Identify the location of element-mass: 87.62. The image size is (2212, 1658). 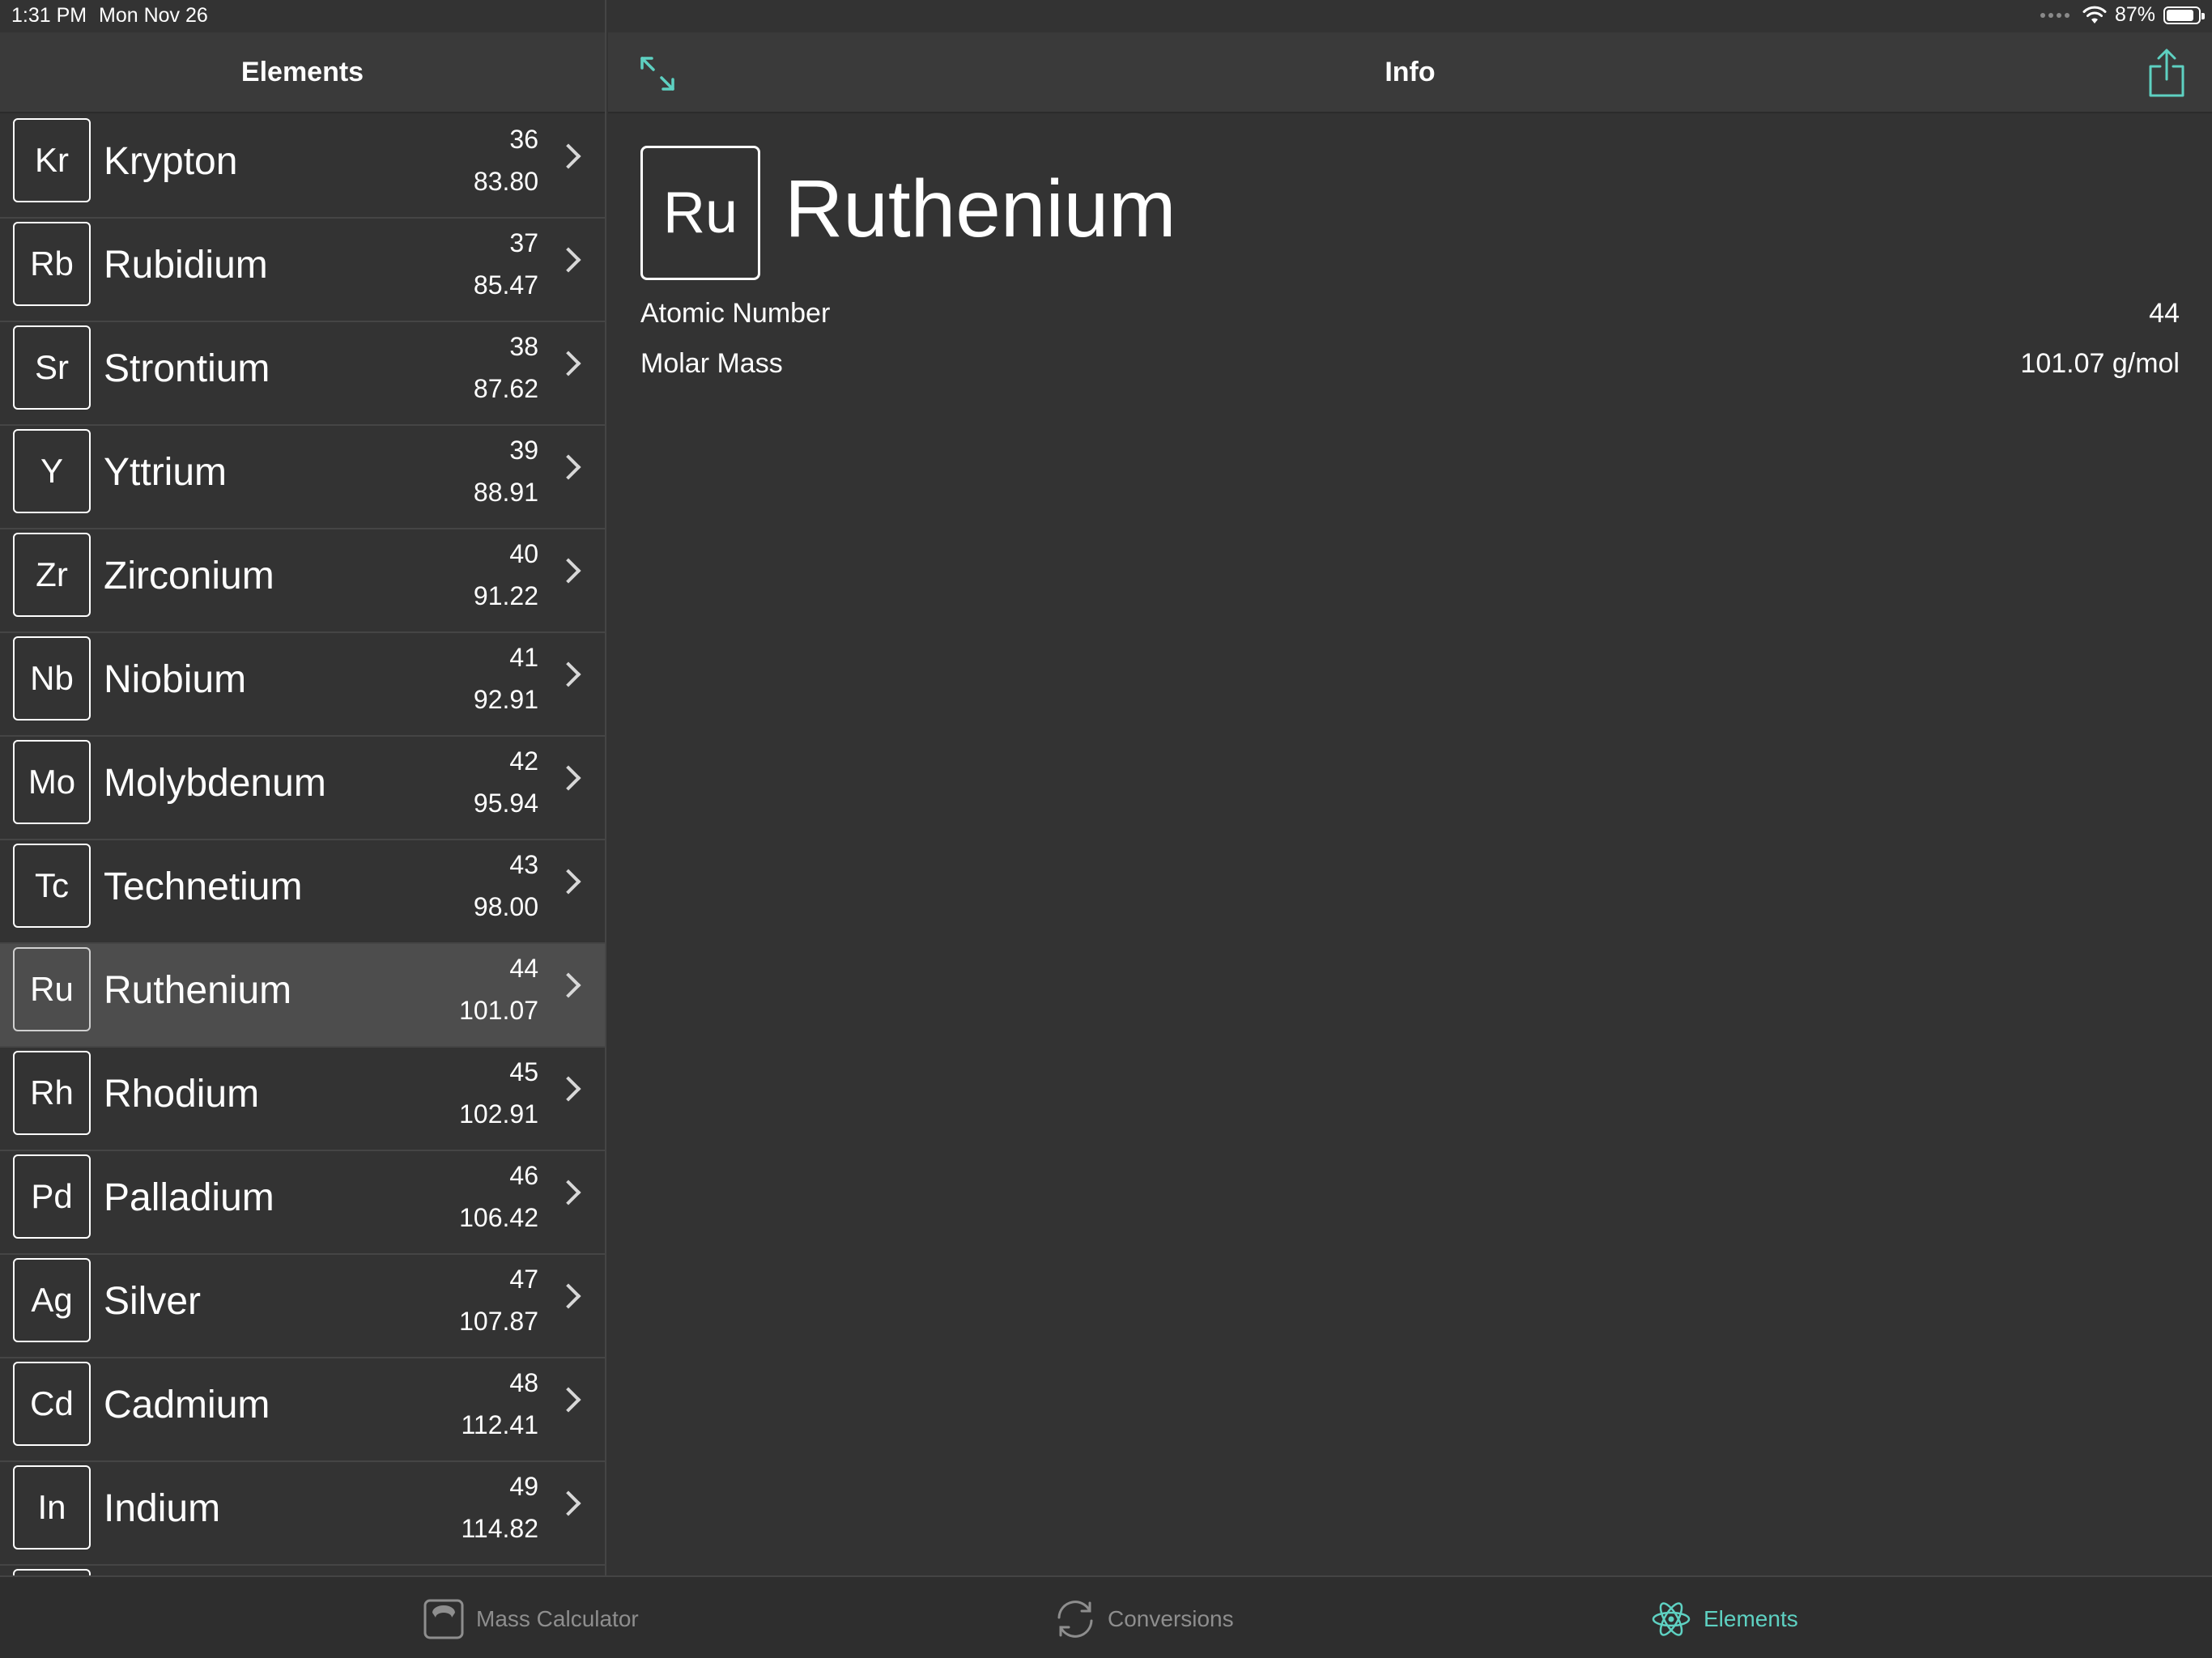
(506, 388).